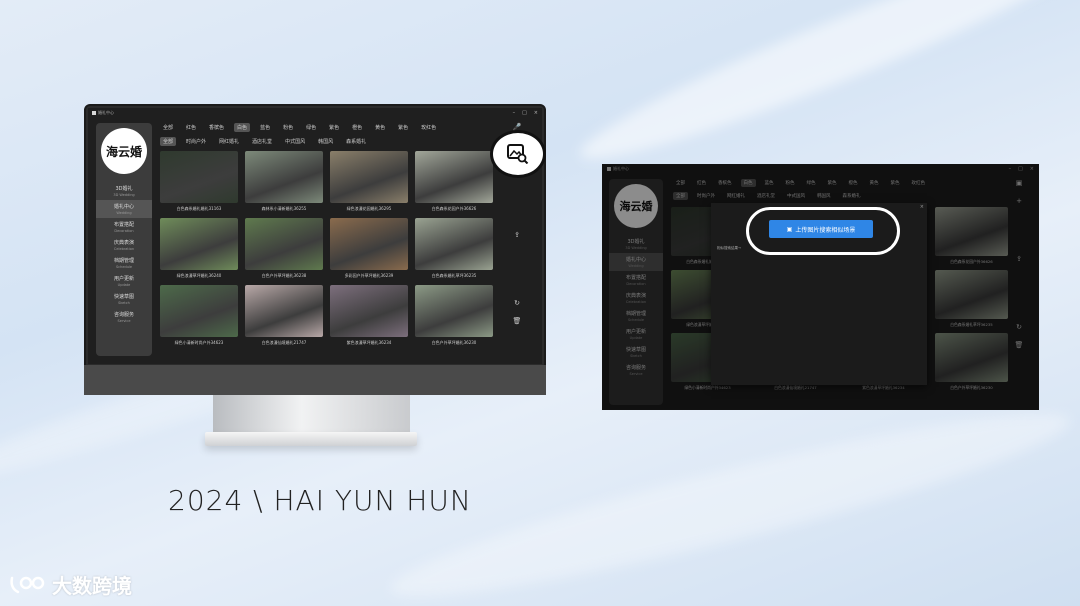 The height and width of the screenshot is (606, 1080). I want to click on gallery-card: 多彩园户外草坪婚礼36239, so click(369, 248).